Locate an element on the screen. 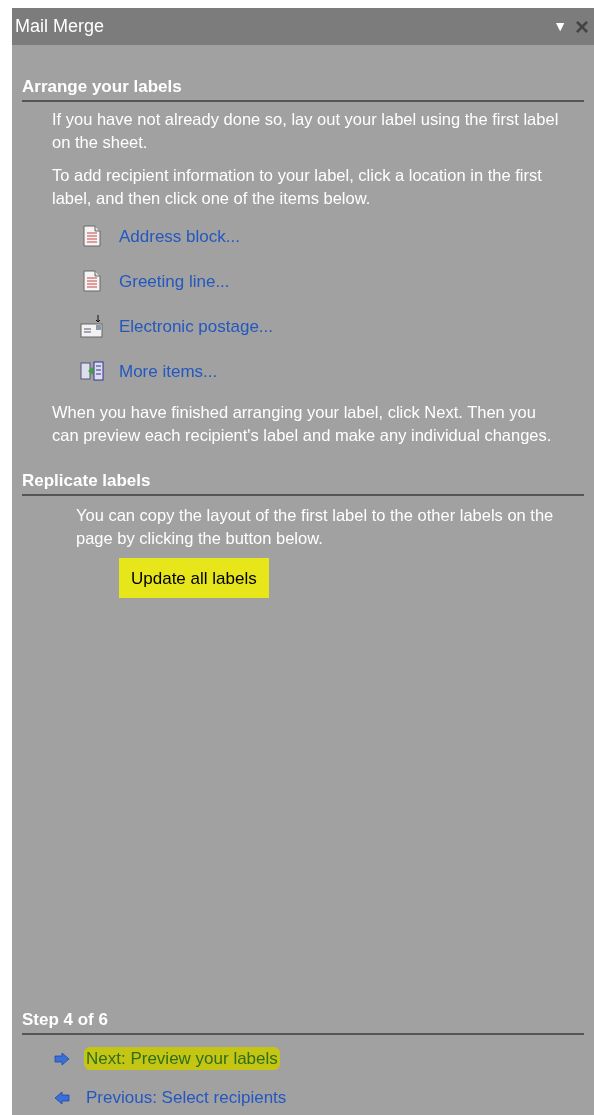  instruction-text: You can copy the layout of the first label to the other labels on the page by clicking the button below. is located at coordinates (315, 527).